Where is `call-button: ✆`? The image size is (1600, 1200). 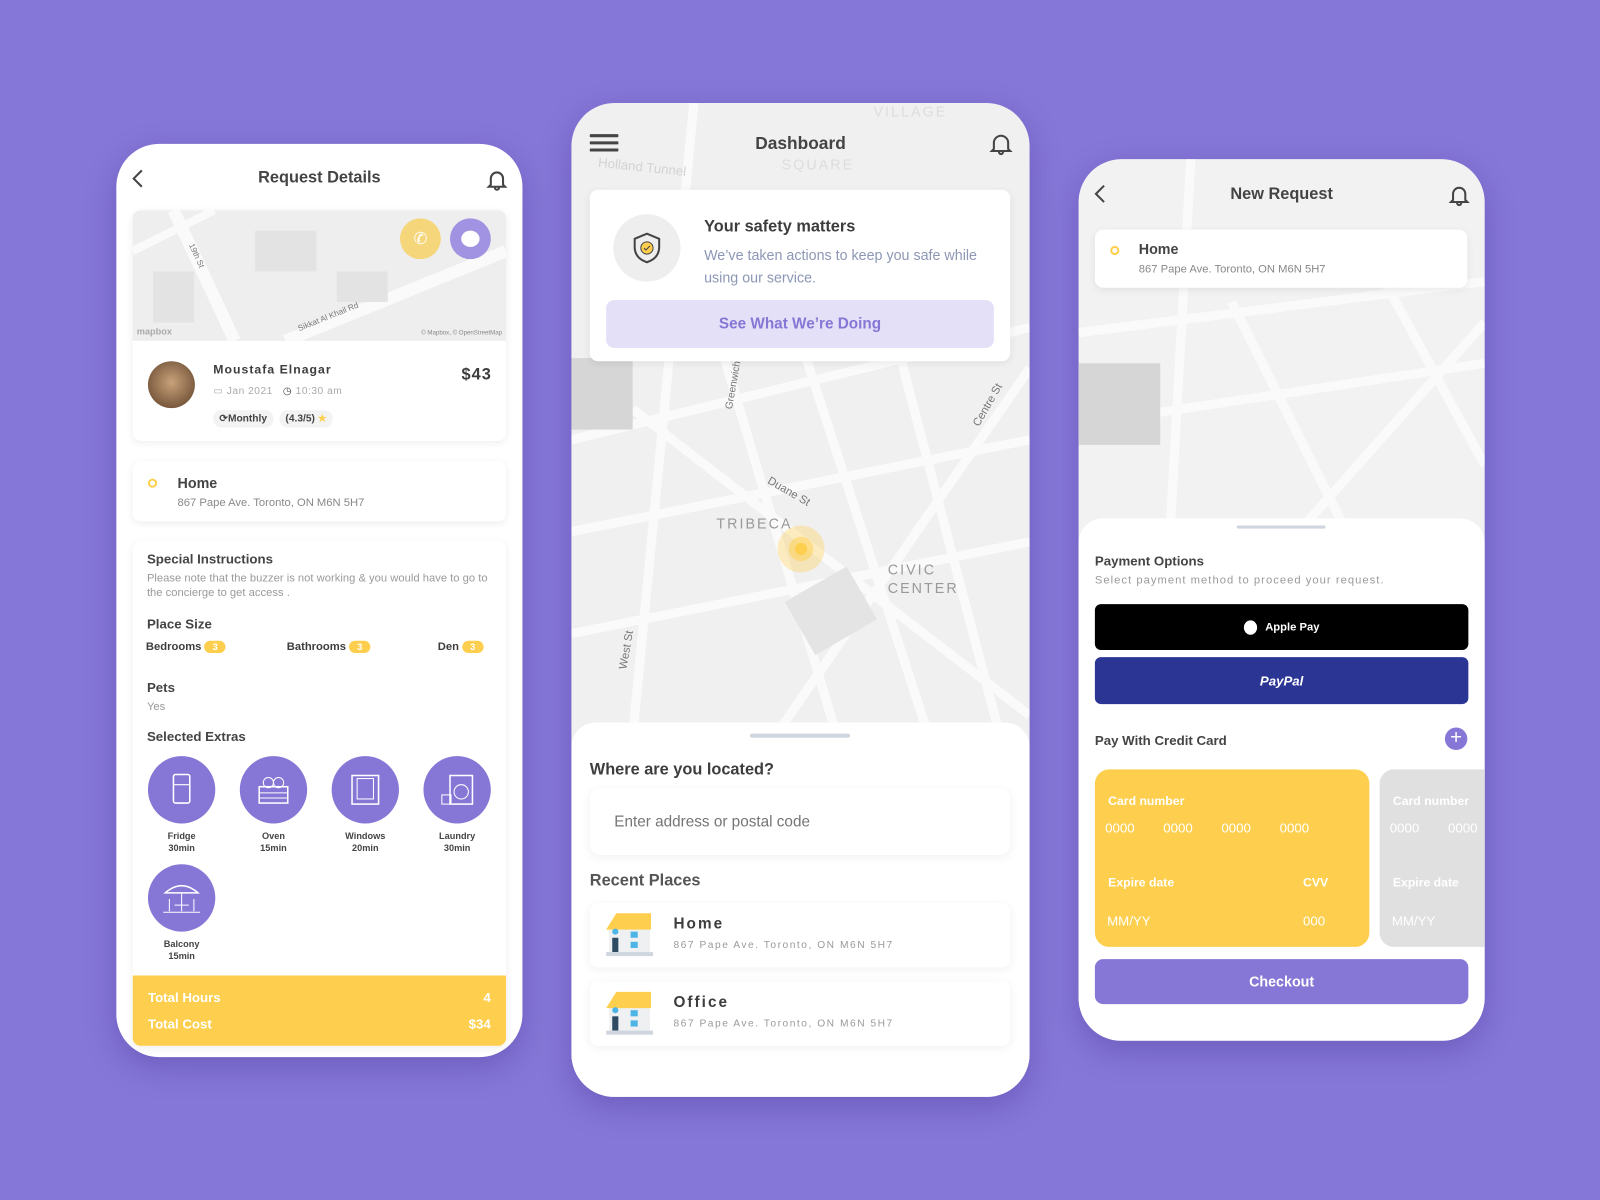 call-button: ✆ is located at coordinates (420, 239).